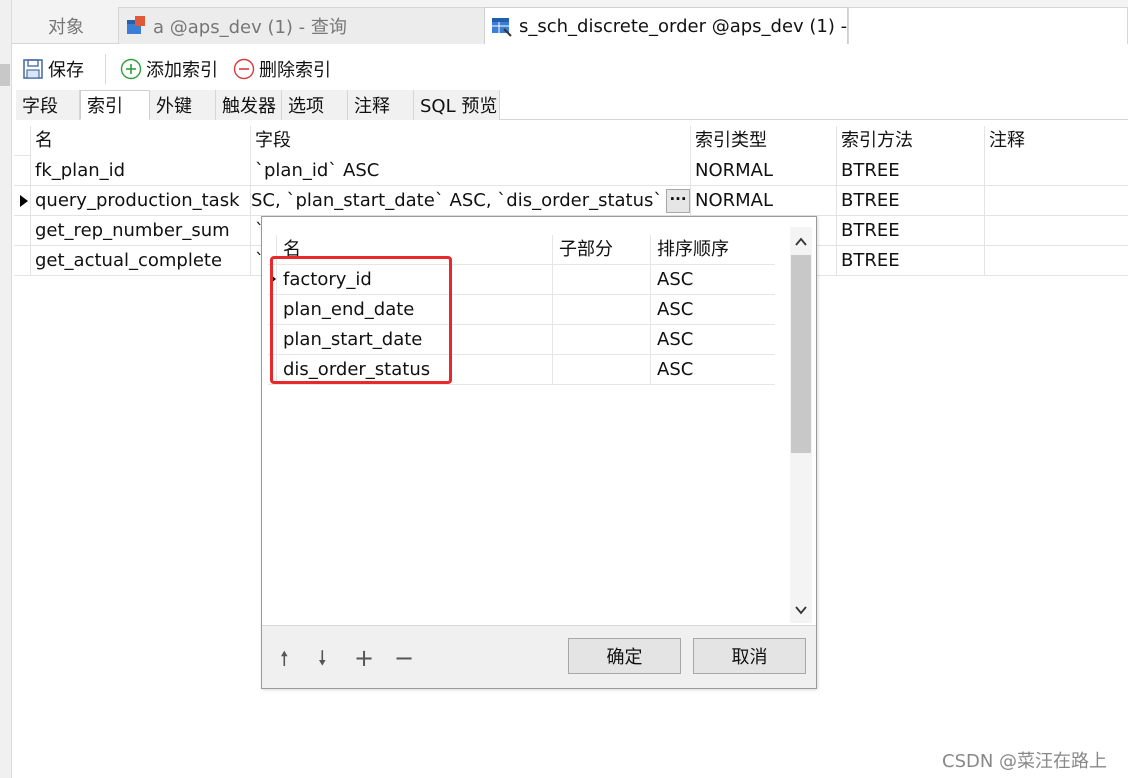 This screenshot has width=1128, height=778. I want to click on tab-sql-preview-label: SQL 预览, so click(459, 106).